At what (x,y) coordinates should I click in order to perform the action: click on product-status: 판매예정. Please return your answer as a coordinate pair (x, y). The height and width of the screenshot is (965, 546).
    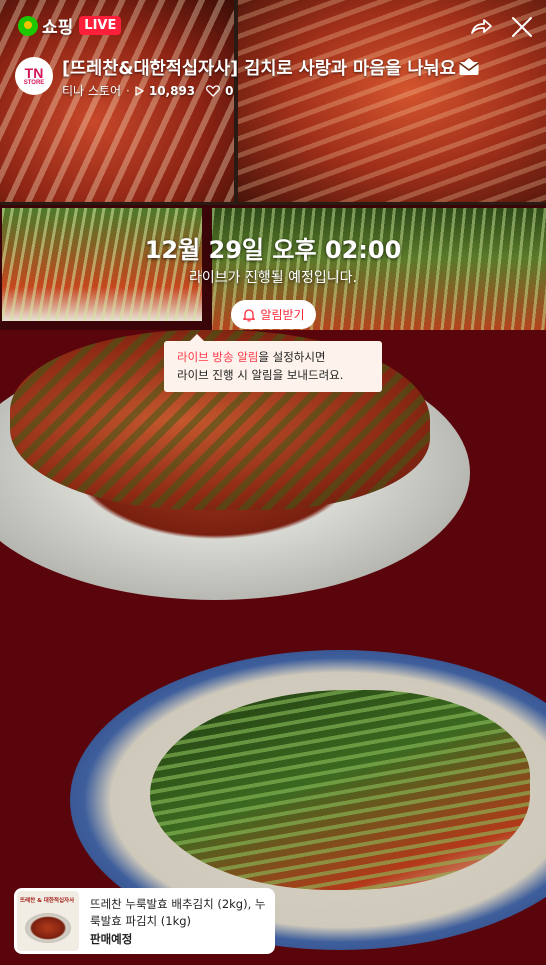
    Looking at the image, I should click on (111, 939).